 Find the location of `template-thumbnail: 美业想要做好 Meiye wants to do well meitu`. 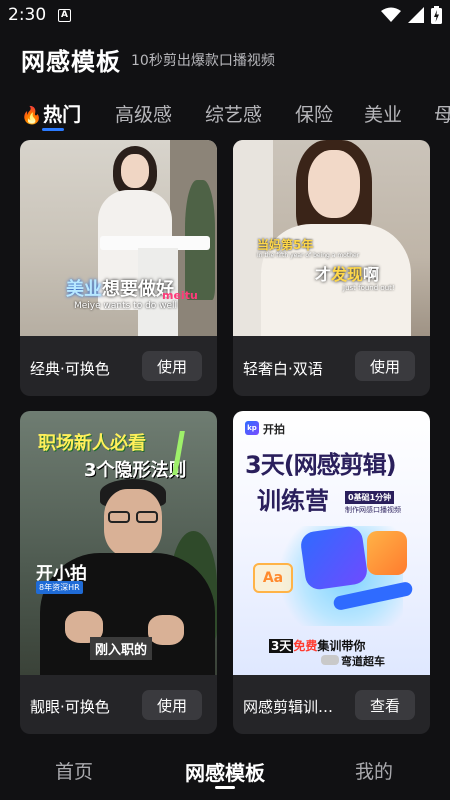

template-thumbnail: 美业想要做好 Meiye wants to do well meitu is located at coordinates (118, 238).